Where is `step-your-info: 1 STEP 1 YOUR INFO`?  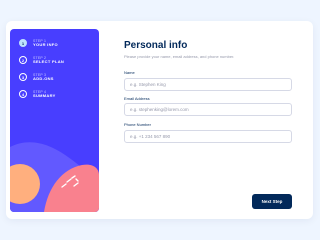 step-your-info: 1 STEP 1 YOUR INFO is located at coordinates (38, 43).